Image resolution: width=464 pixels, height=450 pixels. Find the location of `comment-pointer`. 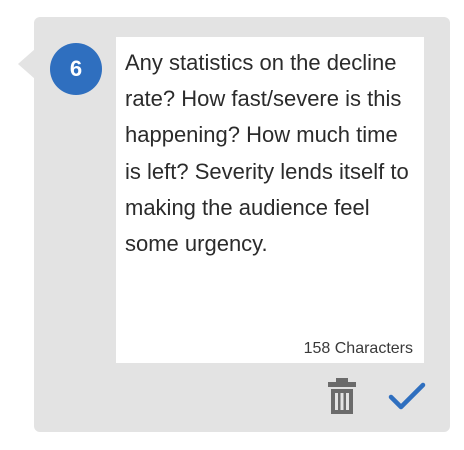

comment-pointer is located at coordinates (26, 64).